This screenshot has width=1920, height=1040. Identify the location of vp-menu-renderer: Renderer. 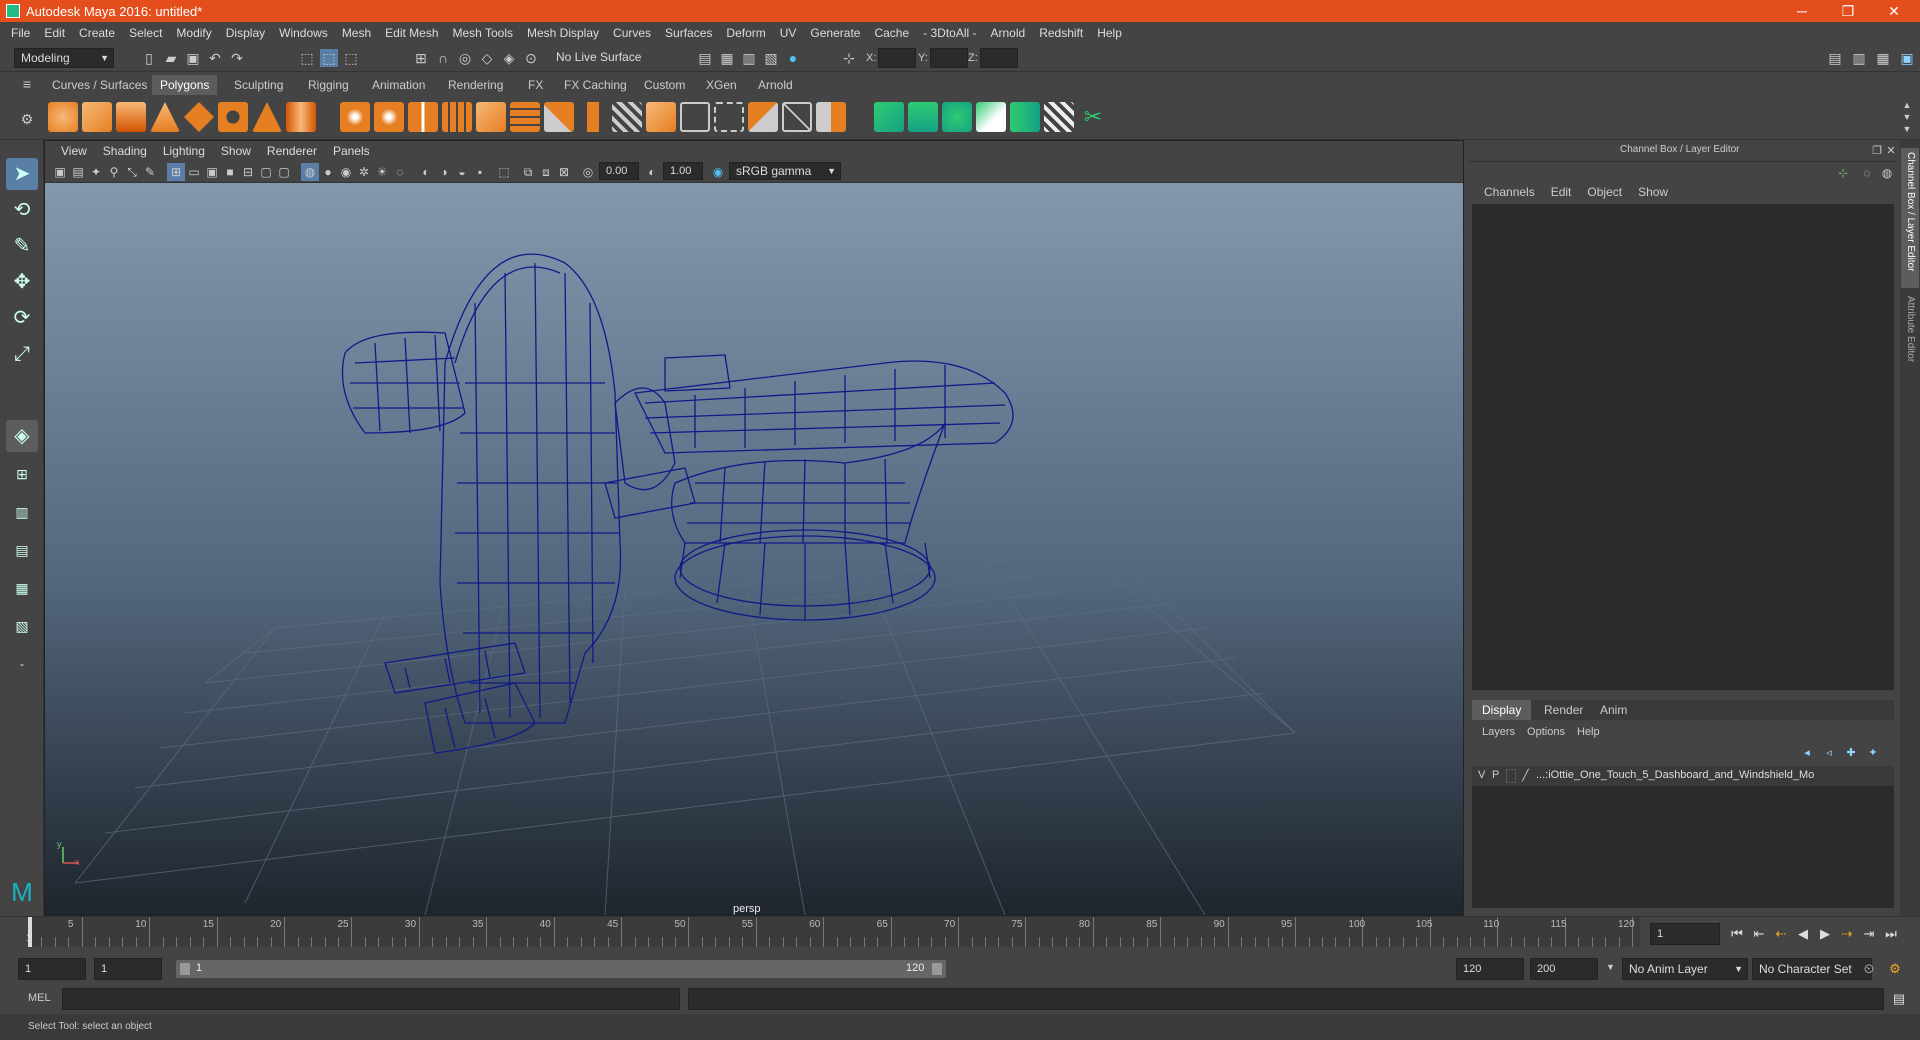
(292, 151).